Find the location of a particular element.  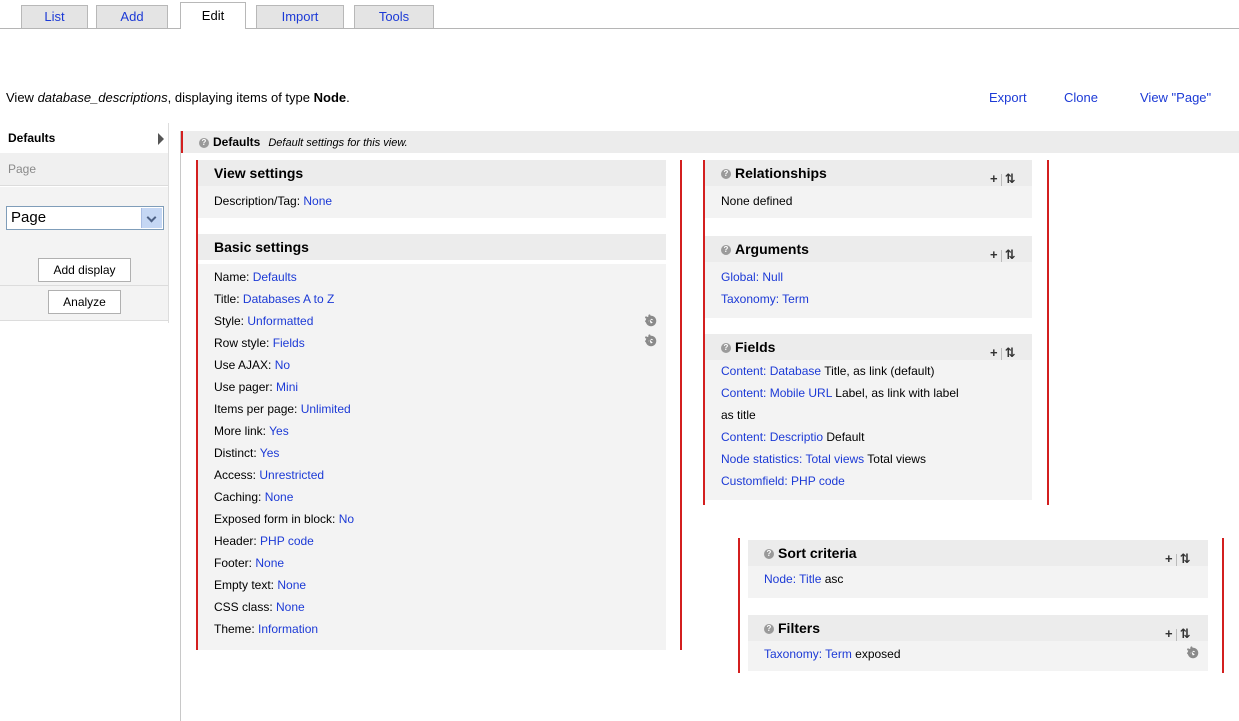

field-text: Title, as link (default) is located at coordinates (878, 371).